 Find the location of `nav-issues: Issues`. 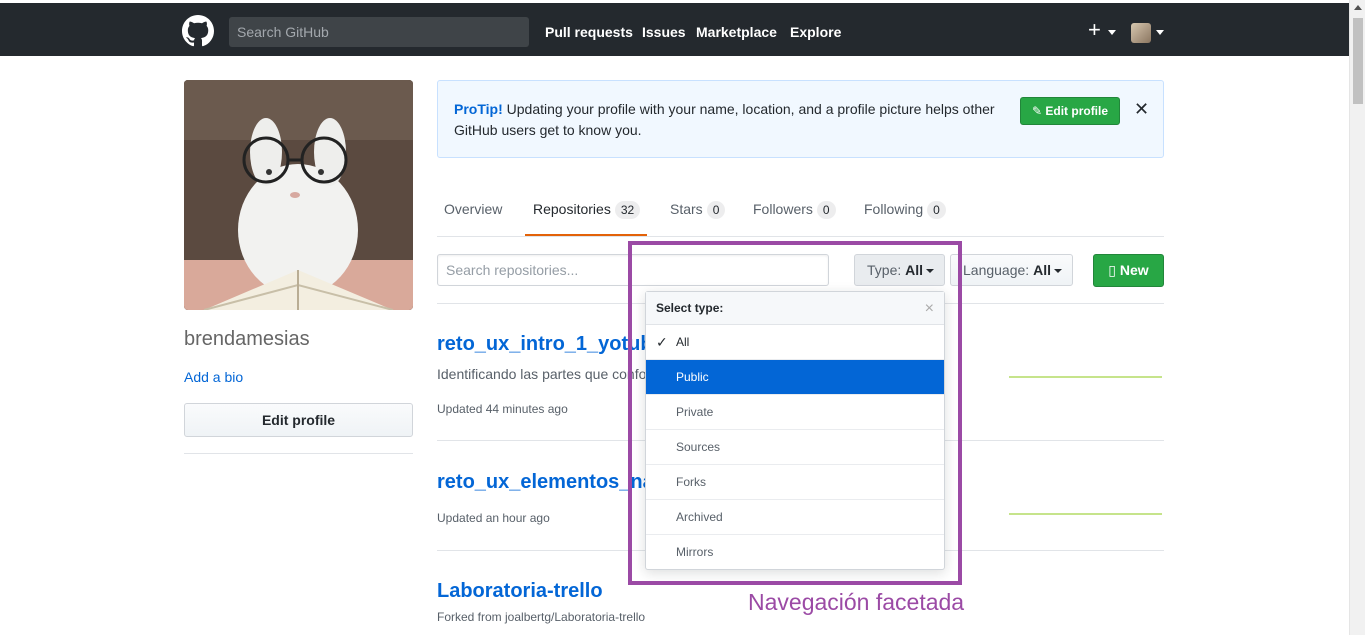

nav-issues: Issues is located at coordinates (664, 32).